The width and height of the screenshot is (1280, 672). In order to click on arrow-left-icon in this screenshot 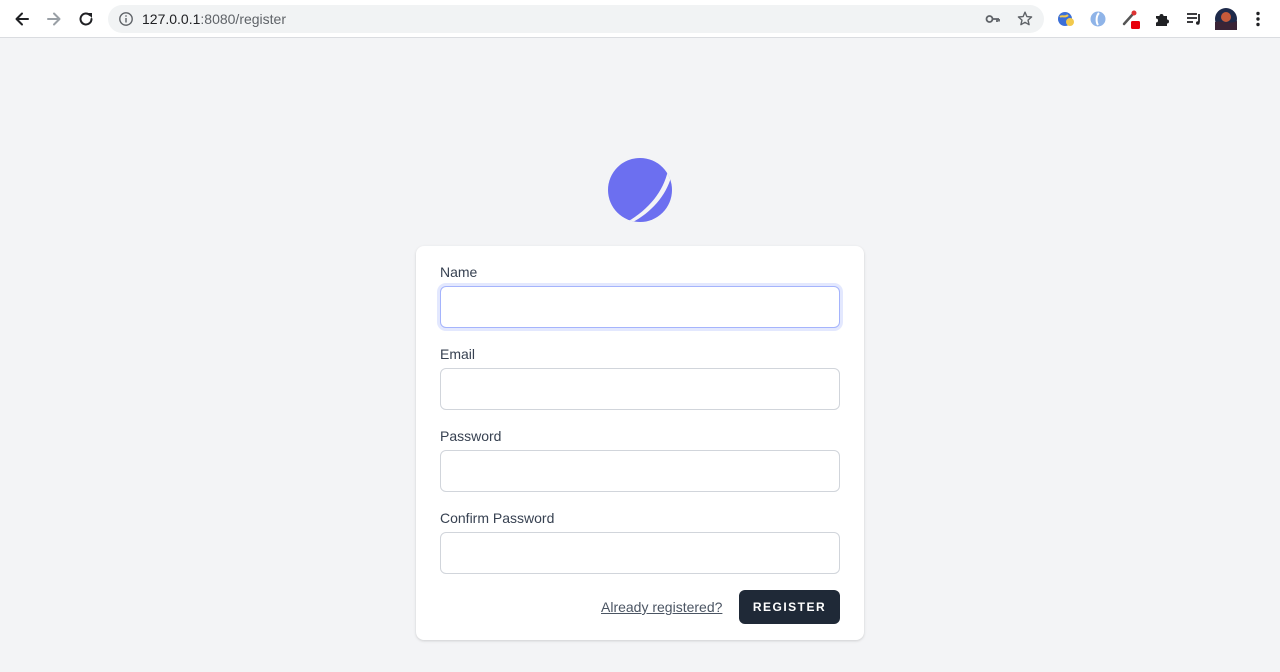, I will do `click(22, 19)`.